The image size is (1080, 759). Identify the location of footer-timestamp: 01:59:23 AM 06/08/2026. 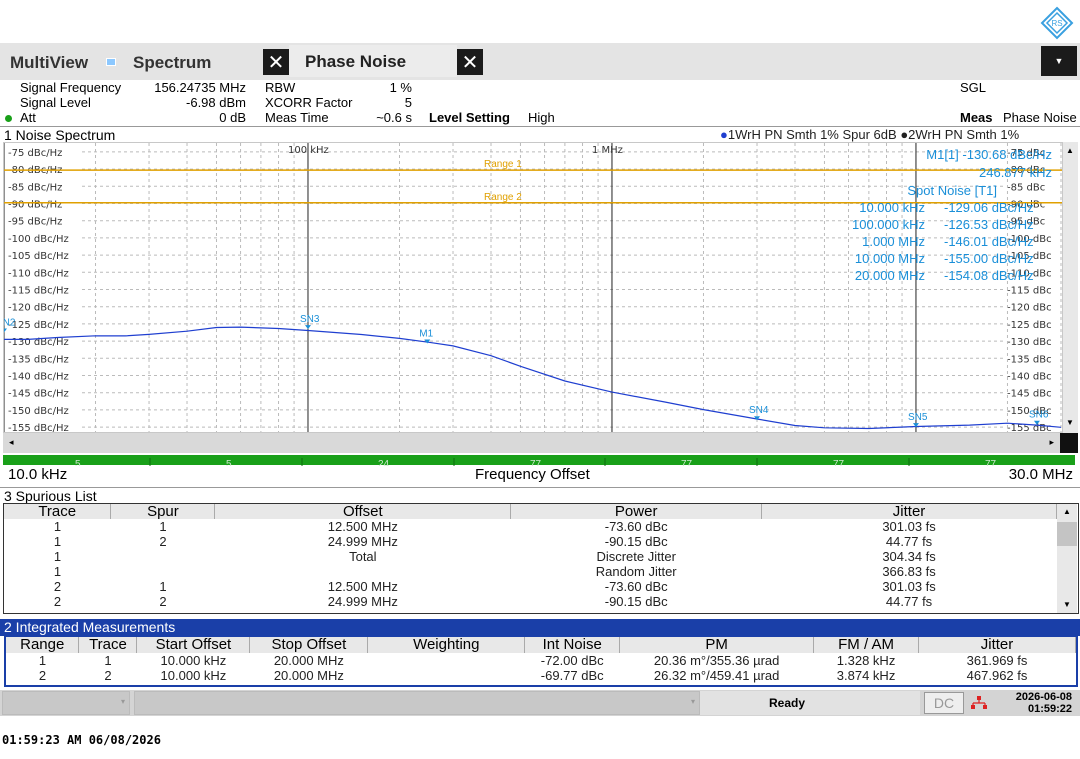
(81, 740).